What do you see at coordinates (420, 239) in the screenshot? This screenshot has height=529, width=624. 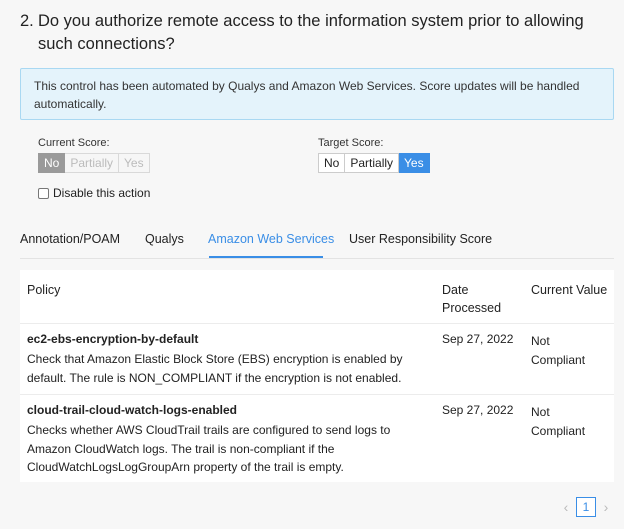 I see `tab-user-responsibility-score: User Responsibility Score` at bounding box center [420, 239].